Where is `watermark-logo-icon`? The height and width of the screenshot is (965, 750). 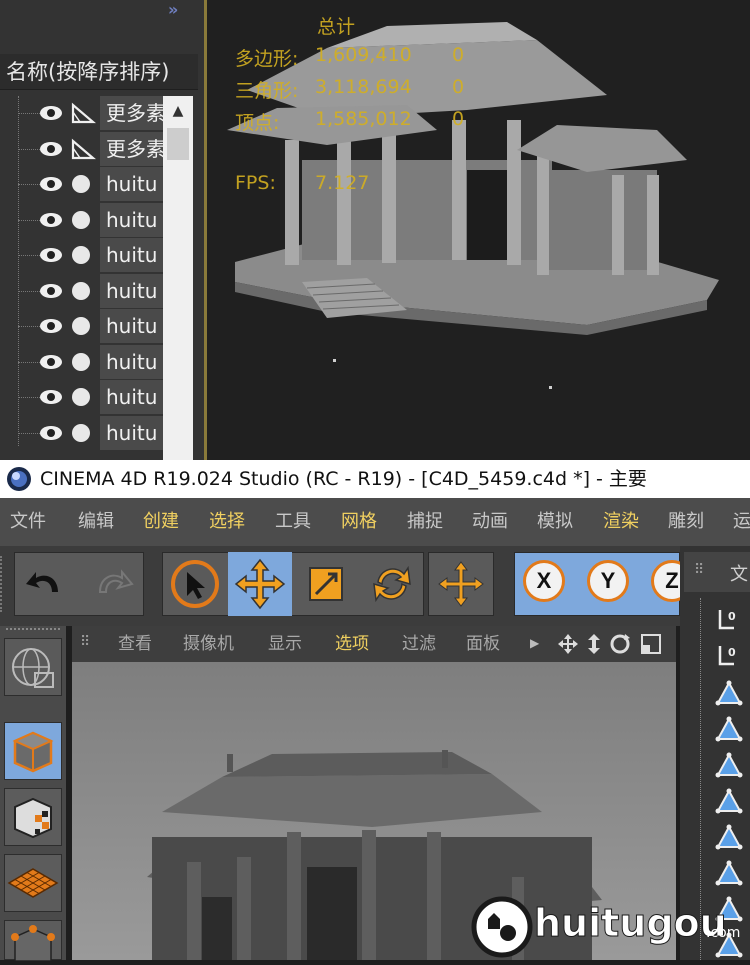 watermark-logo-icon is located at coordinates (502, 927).